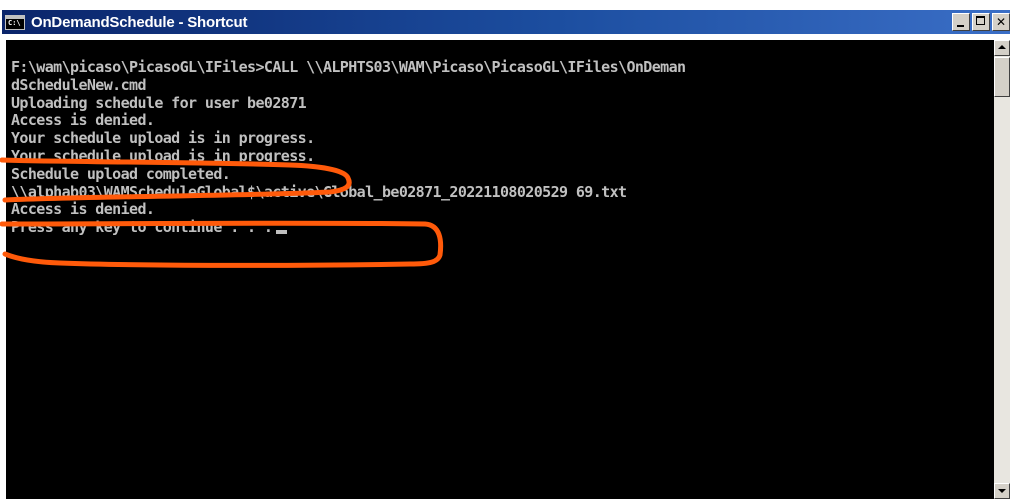  I want to click on console-prompt-text: Press any key to continue . . ., so click(142, 227).